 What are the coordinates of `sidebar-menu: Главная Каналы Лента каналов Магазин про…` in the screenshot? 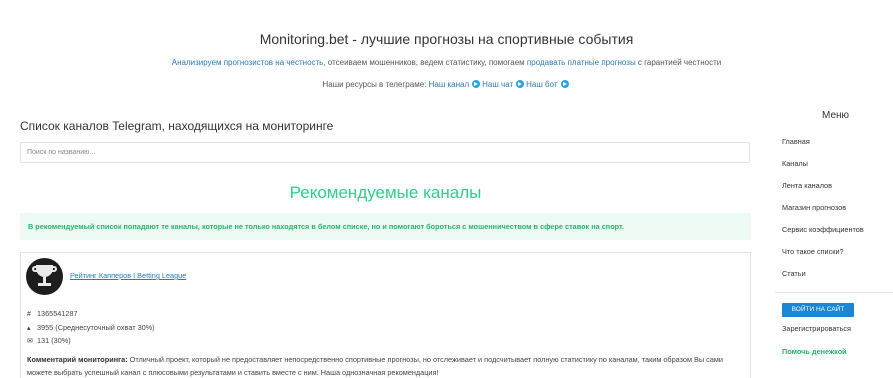 It's located at (823, 214).